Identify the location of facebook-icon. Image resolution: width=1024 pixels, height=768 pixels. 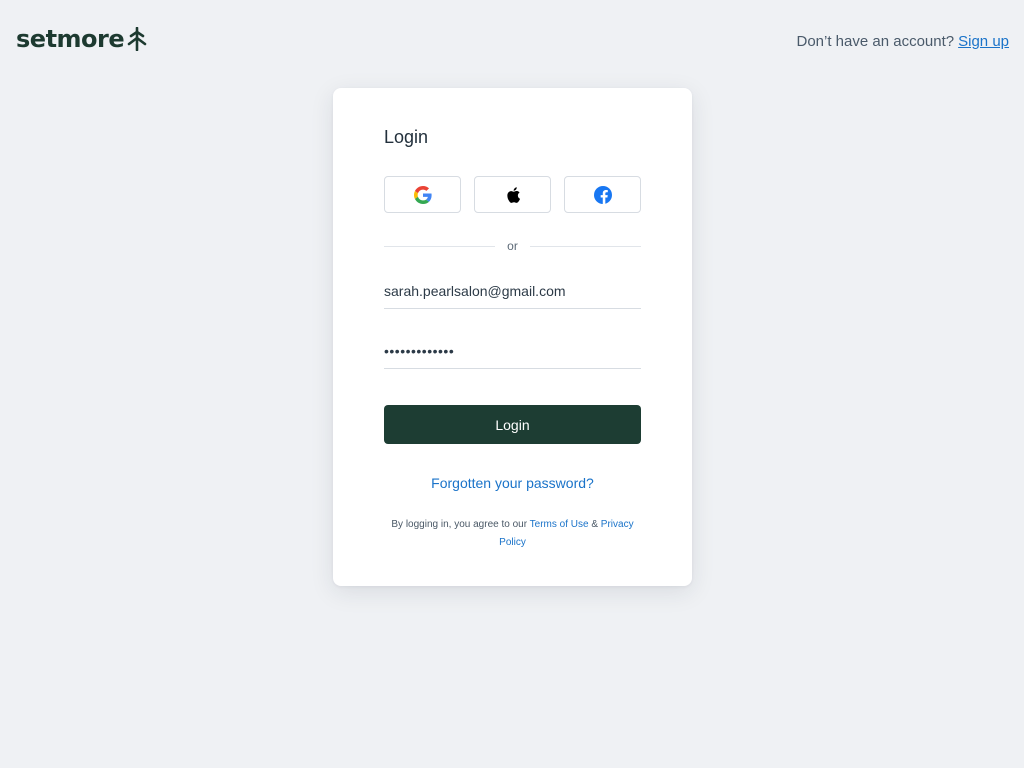
(602, 194).